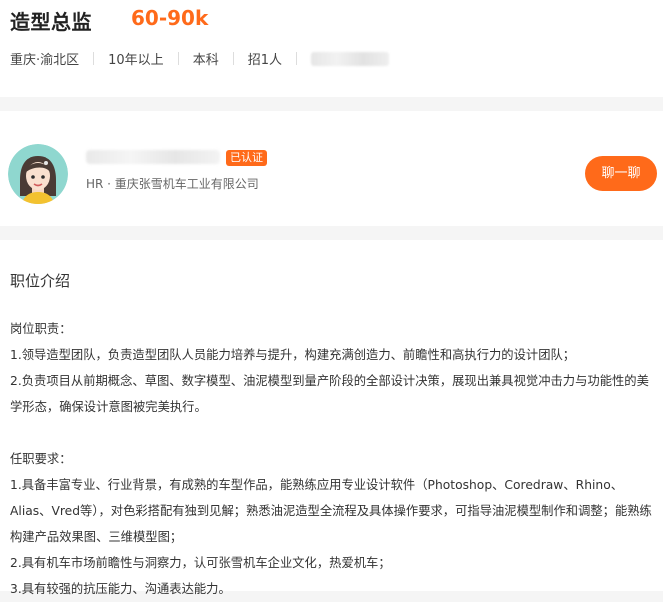 The width and height of the screenshot is (663, 602). What do you see at coordinates (38, 174) in the screenshot?
I see `avatar` at bounding box center [38, 174].